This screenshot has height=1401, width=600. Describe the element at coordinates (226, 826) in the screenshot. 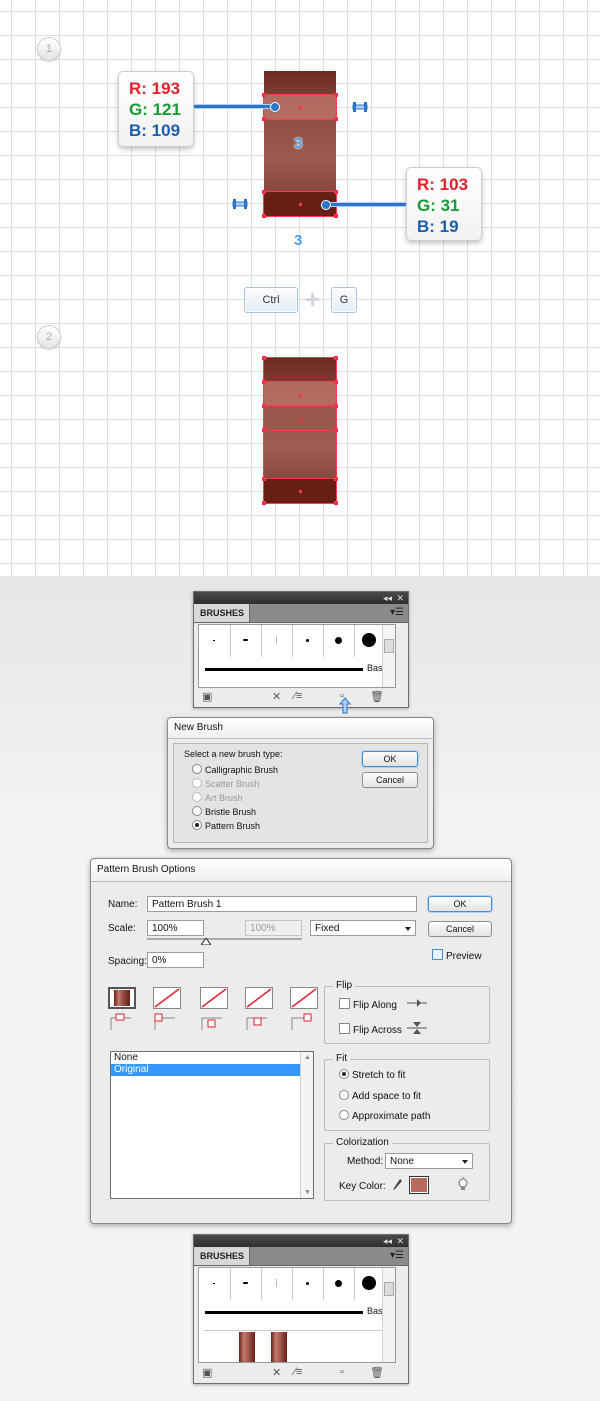

I see `radio-pattern-brush: Pattern Brush` at that location.